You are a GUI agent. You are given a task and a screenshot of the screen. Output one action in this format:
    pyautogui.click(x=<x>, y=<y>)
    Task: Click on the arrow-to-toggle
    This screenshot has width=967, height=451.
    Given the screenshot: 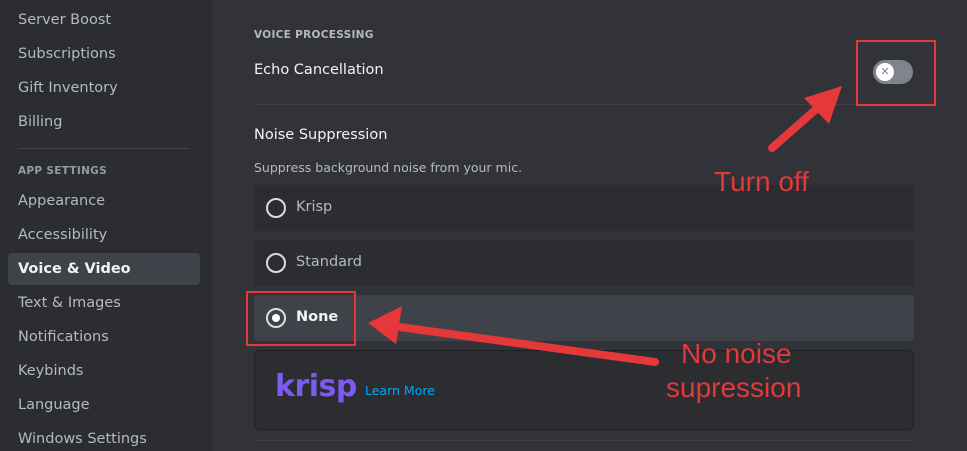 What is the action you would take?
    pyautogui.click(x=797, y=126)
    